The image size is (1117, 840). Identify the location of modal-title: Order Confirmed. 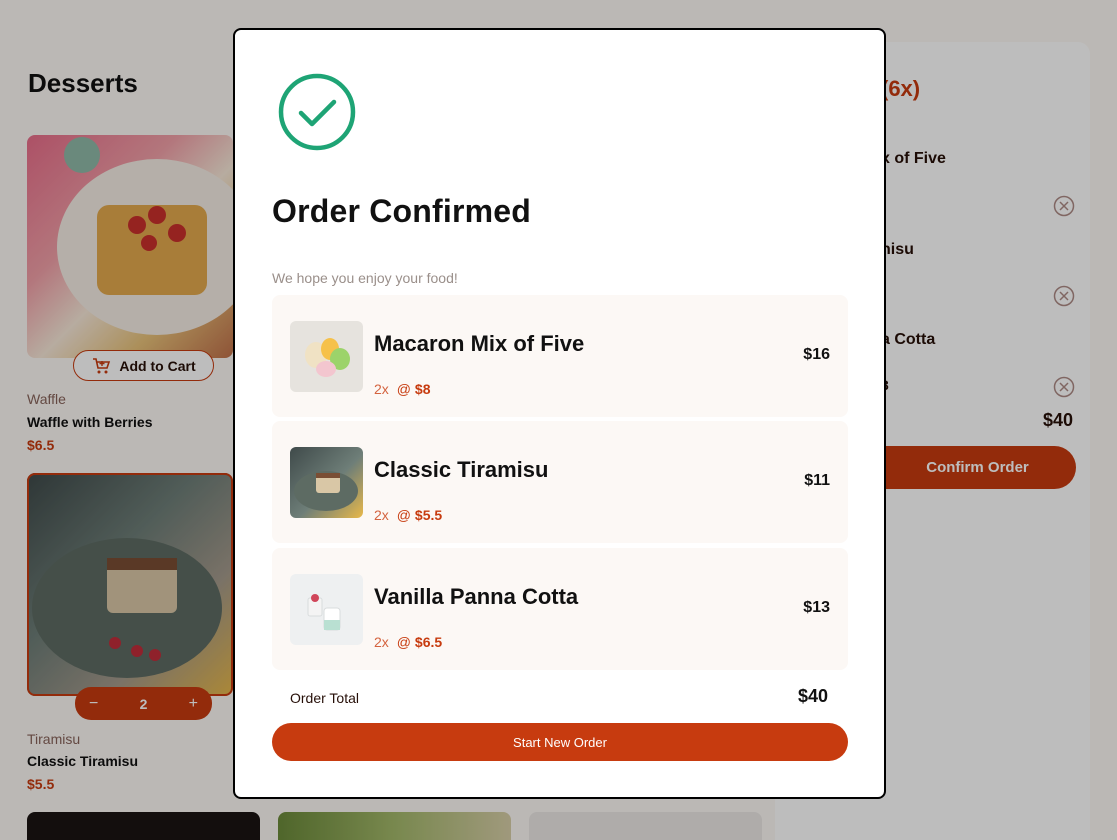
(402, 211).